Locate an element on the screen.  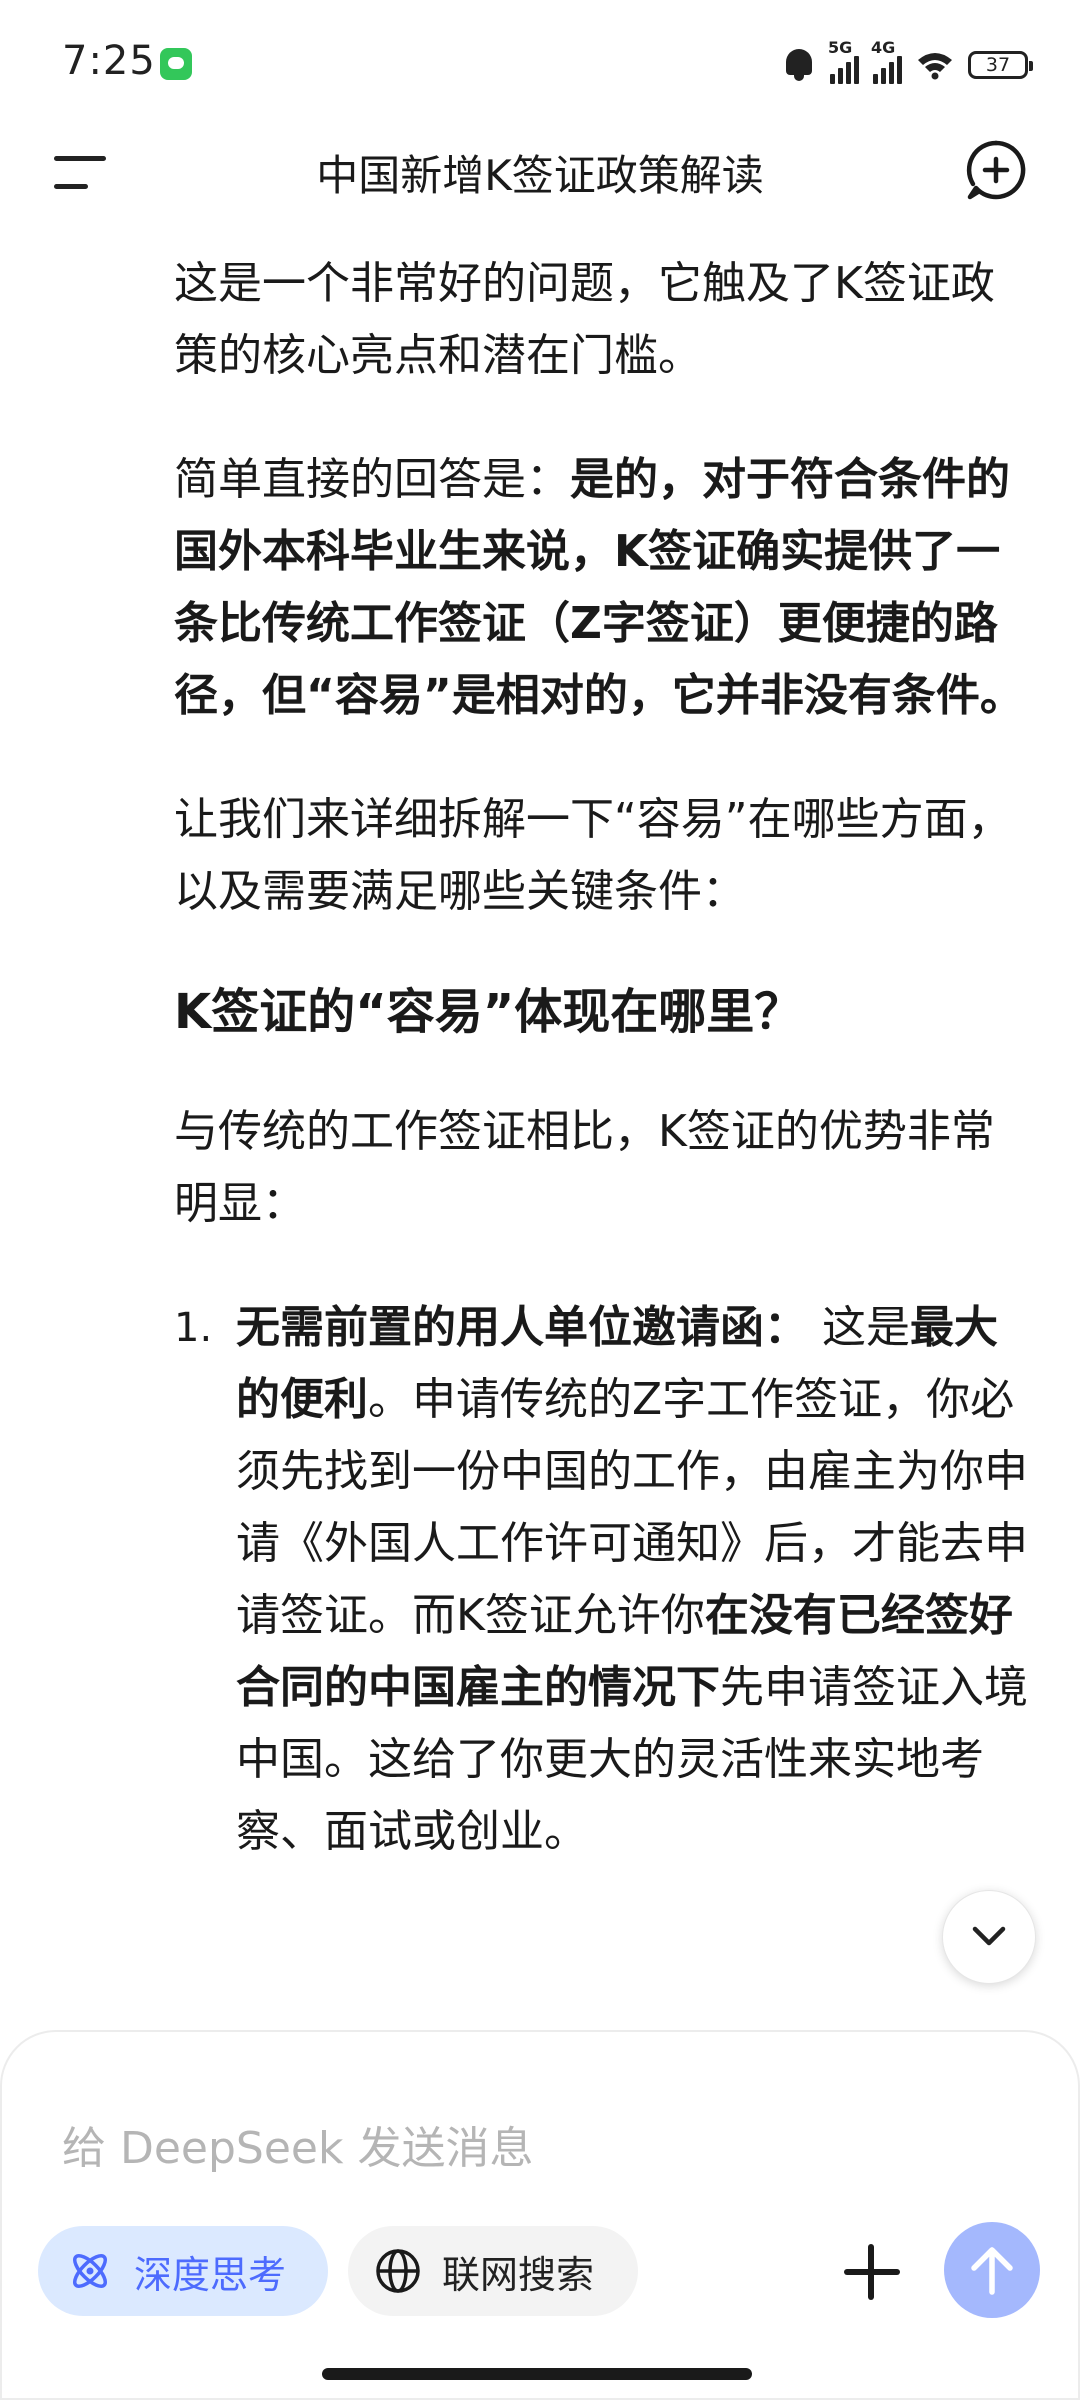
web-search-toggle: 联网搜索 is located at coordinates (493, 2271).